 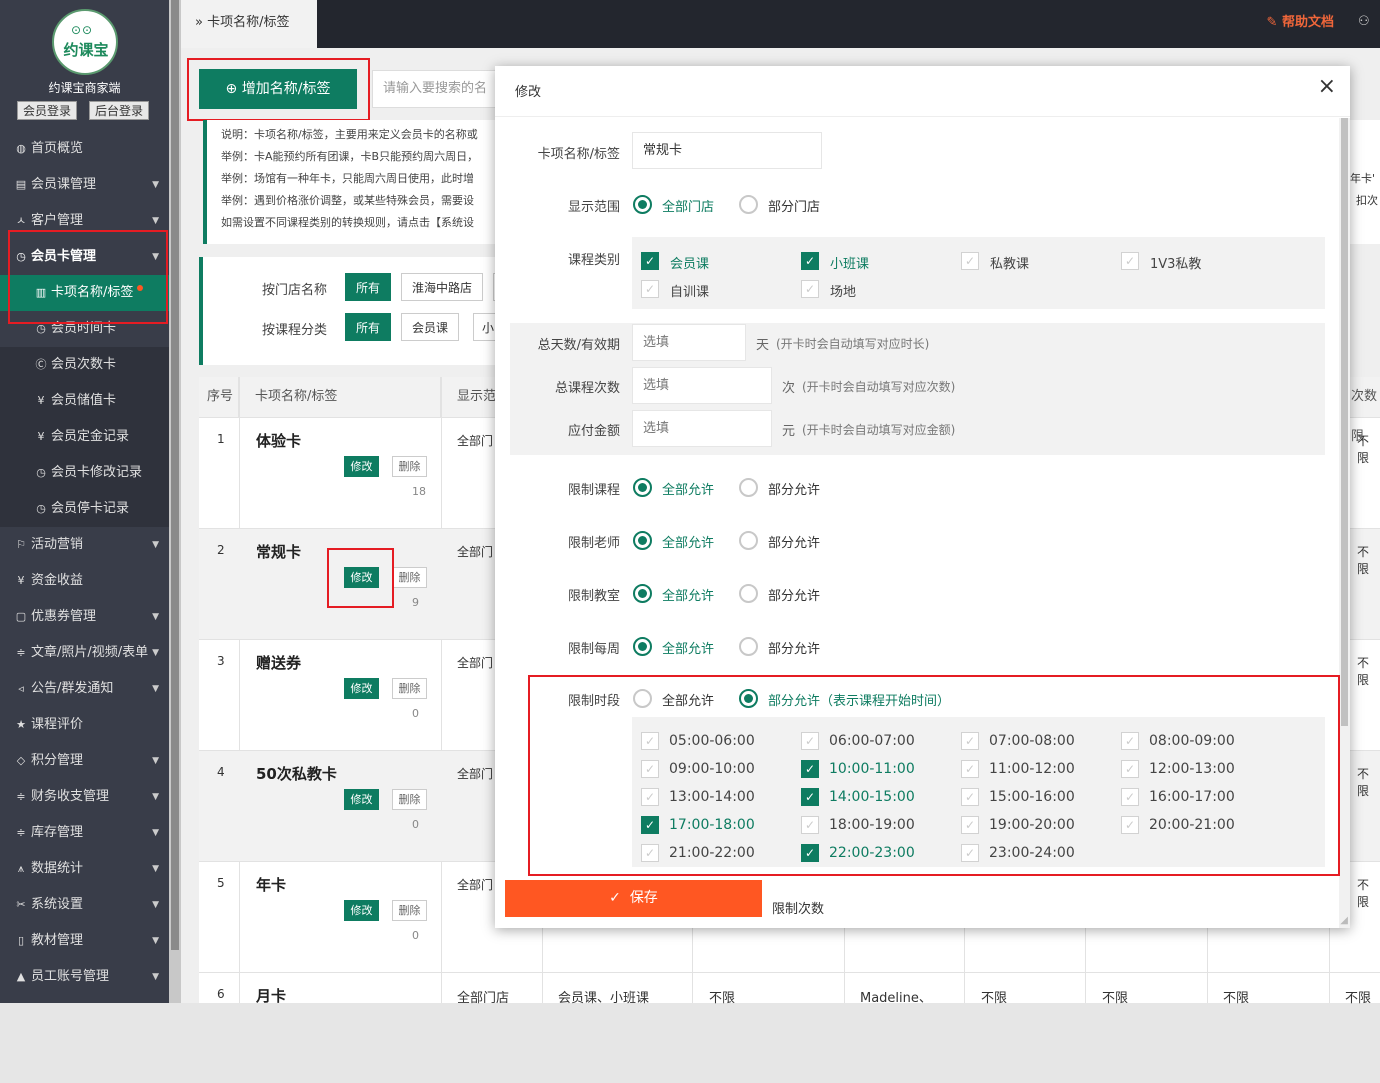 I want to click on sidebar-item-22: ▯ 教材管理 ▼, so click(x=84, y=941).